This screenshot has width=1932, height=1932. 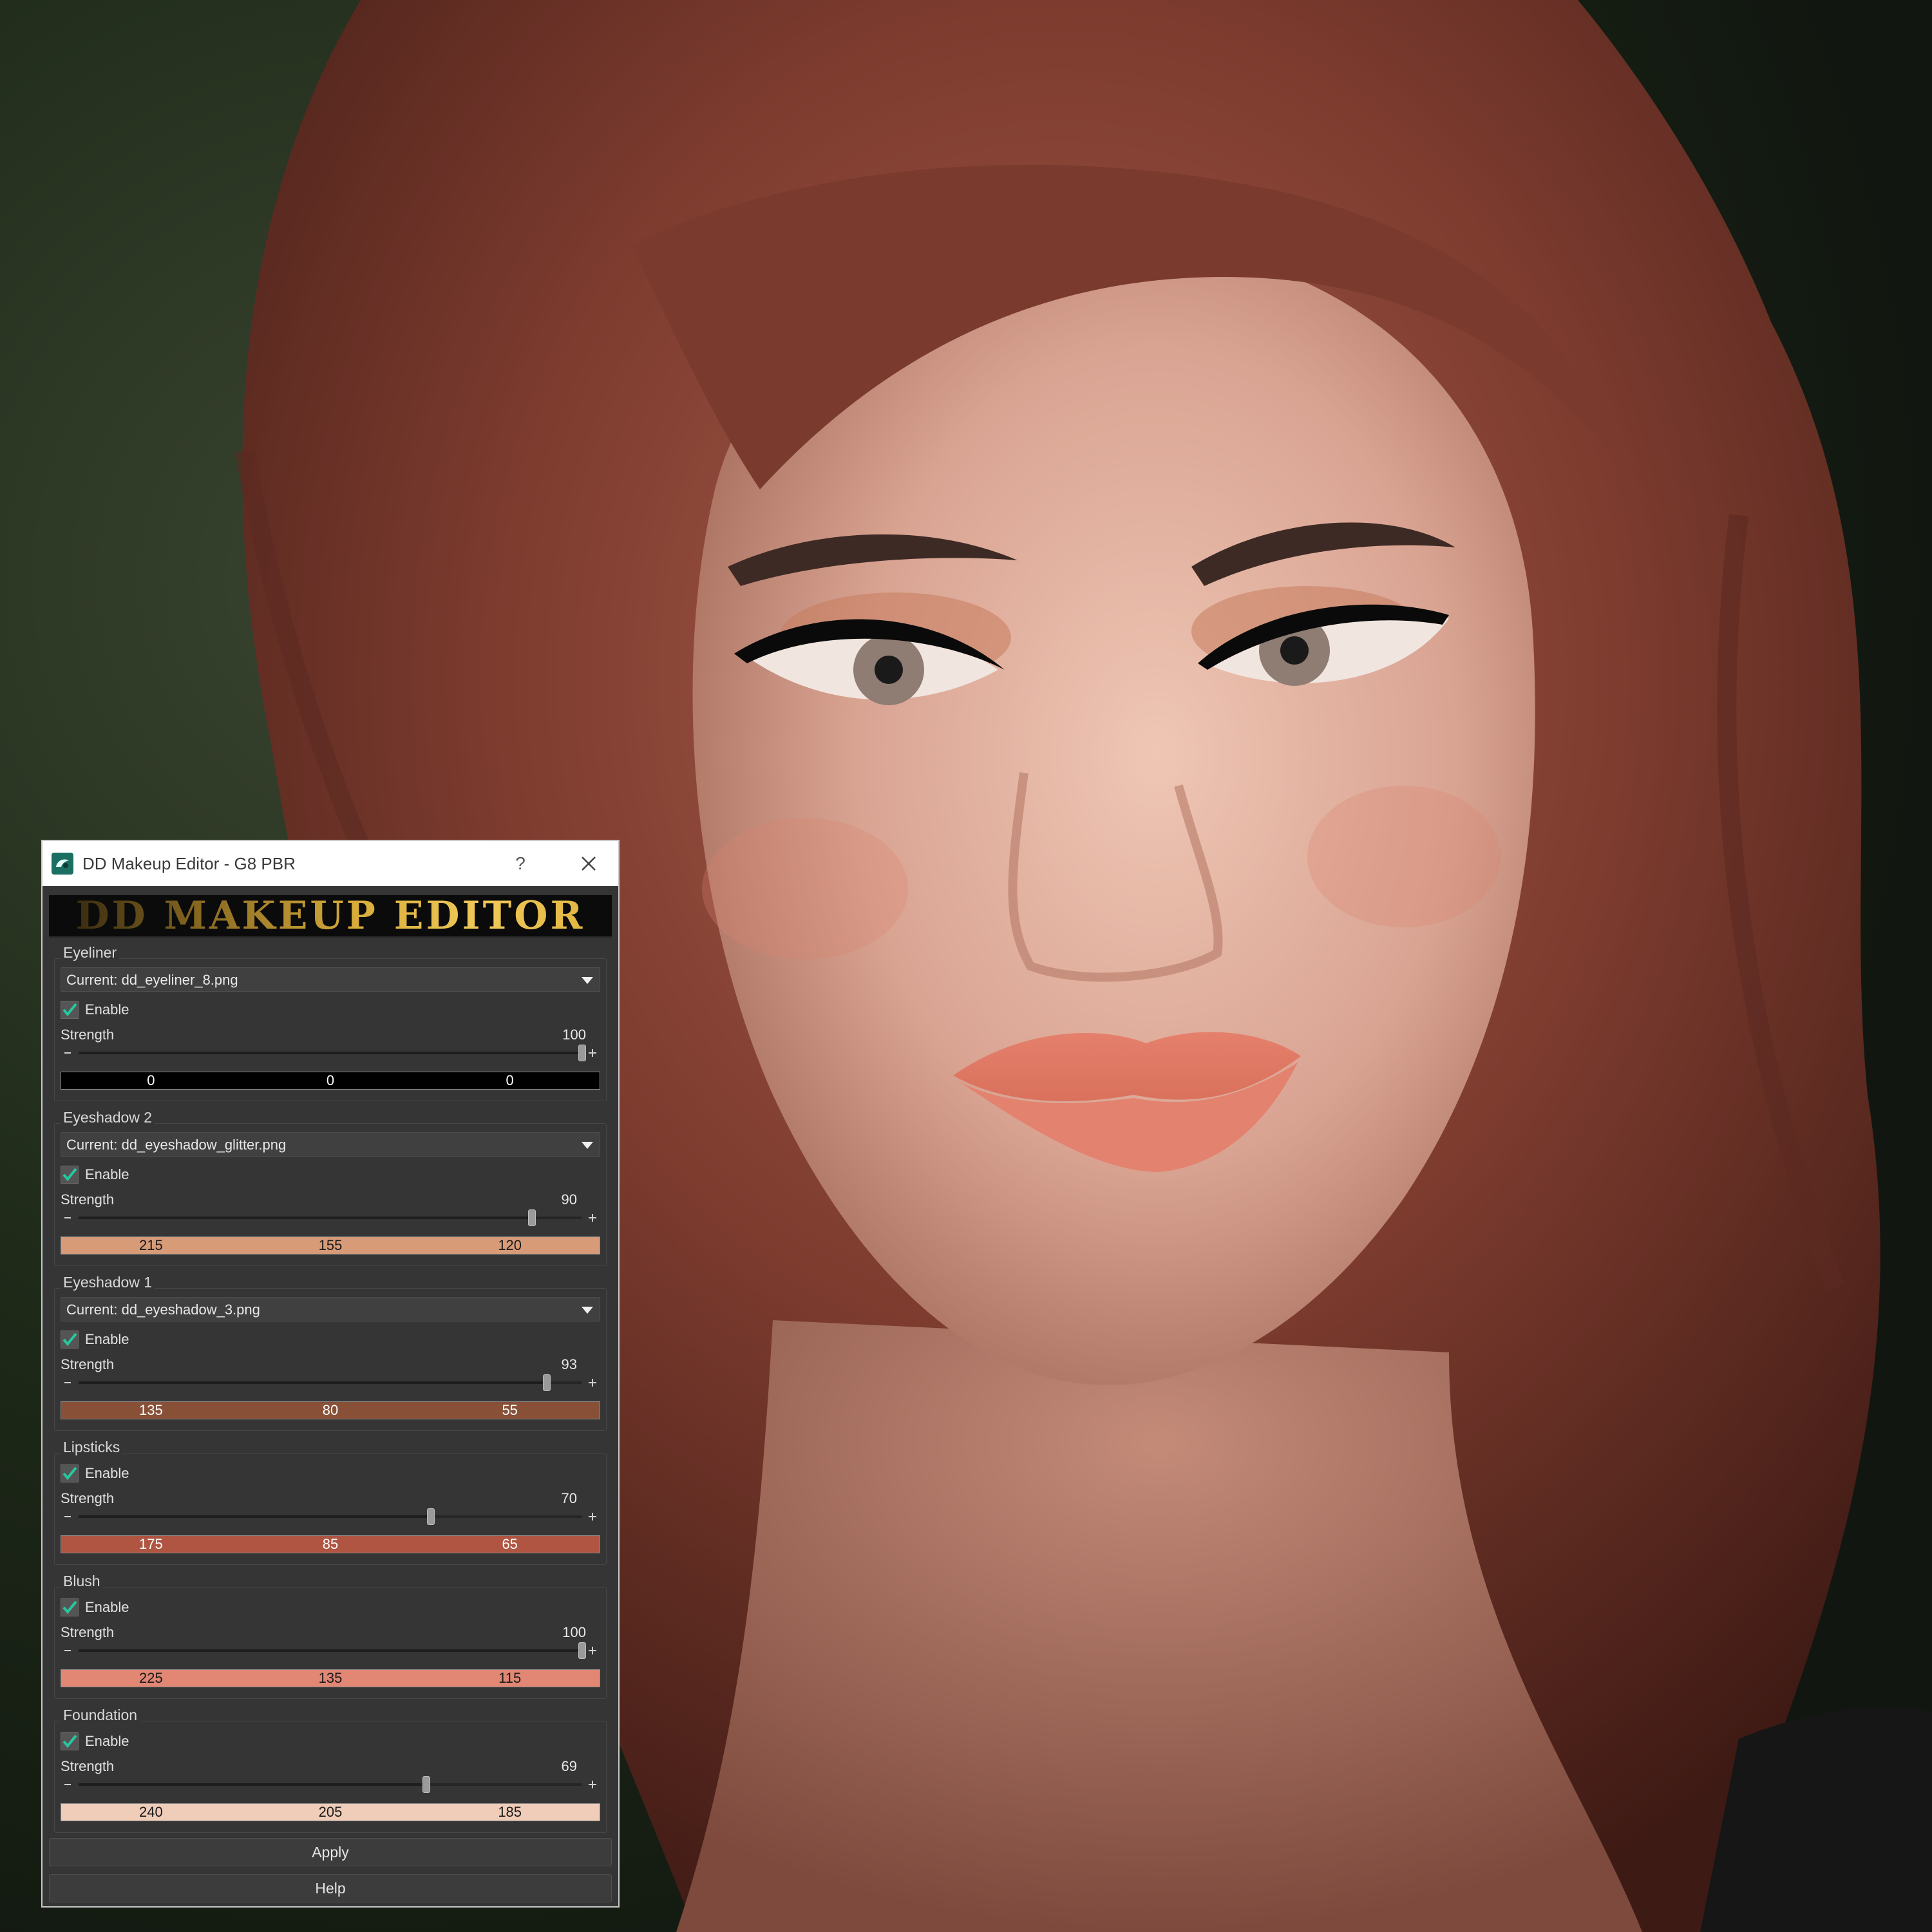 I want to click on color-g: 80, so click(x=331, y=1411).